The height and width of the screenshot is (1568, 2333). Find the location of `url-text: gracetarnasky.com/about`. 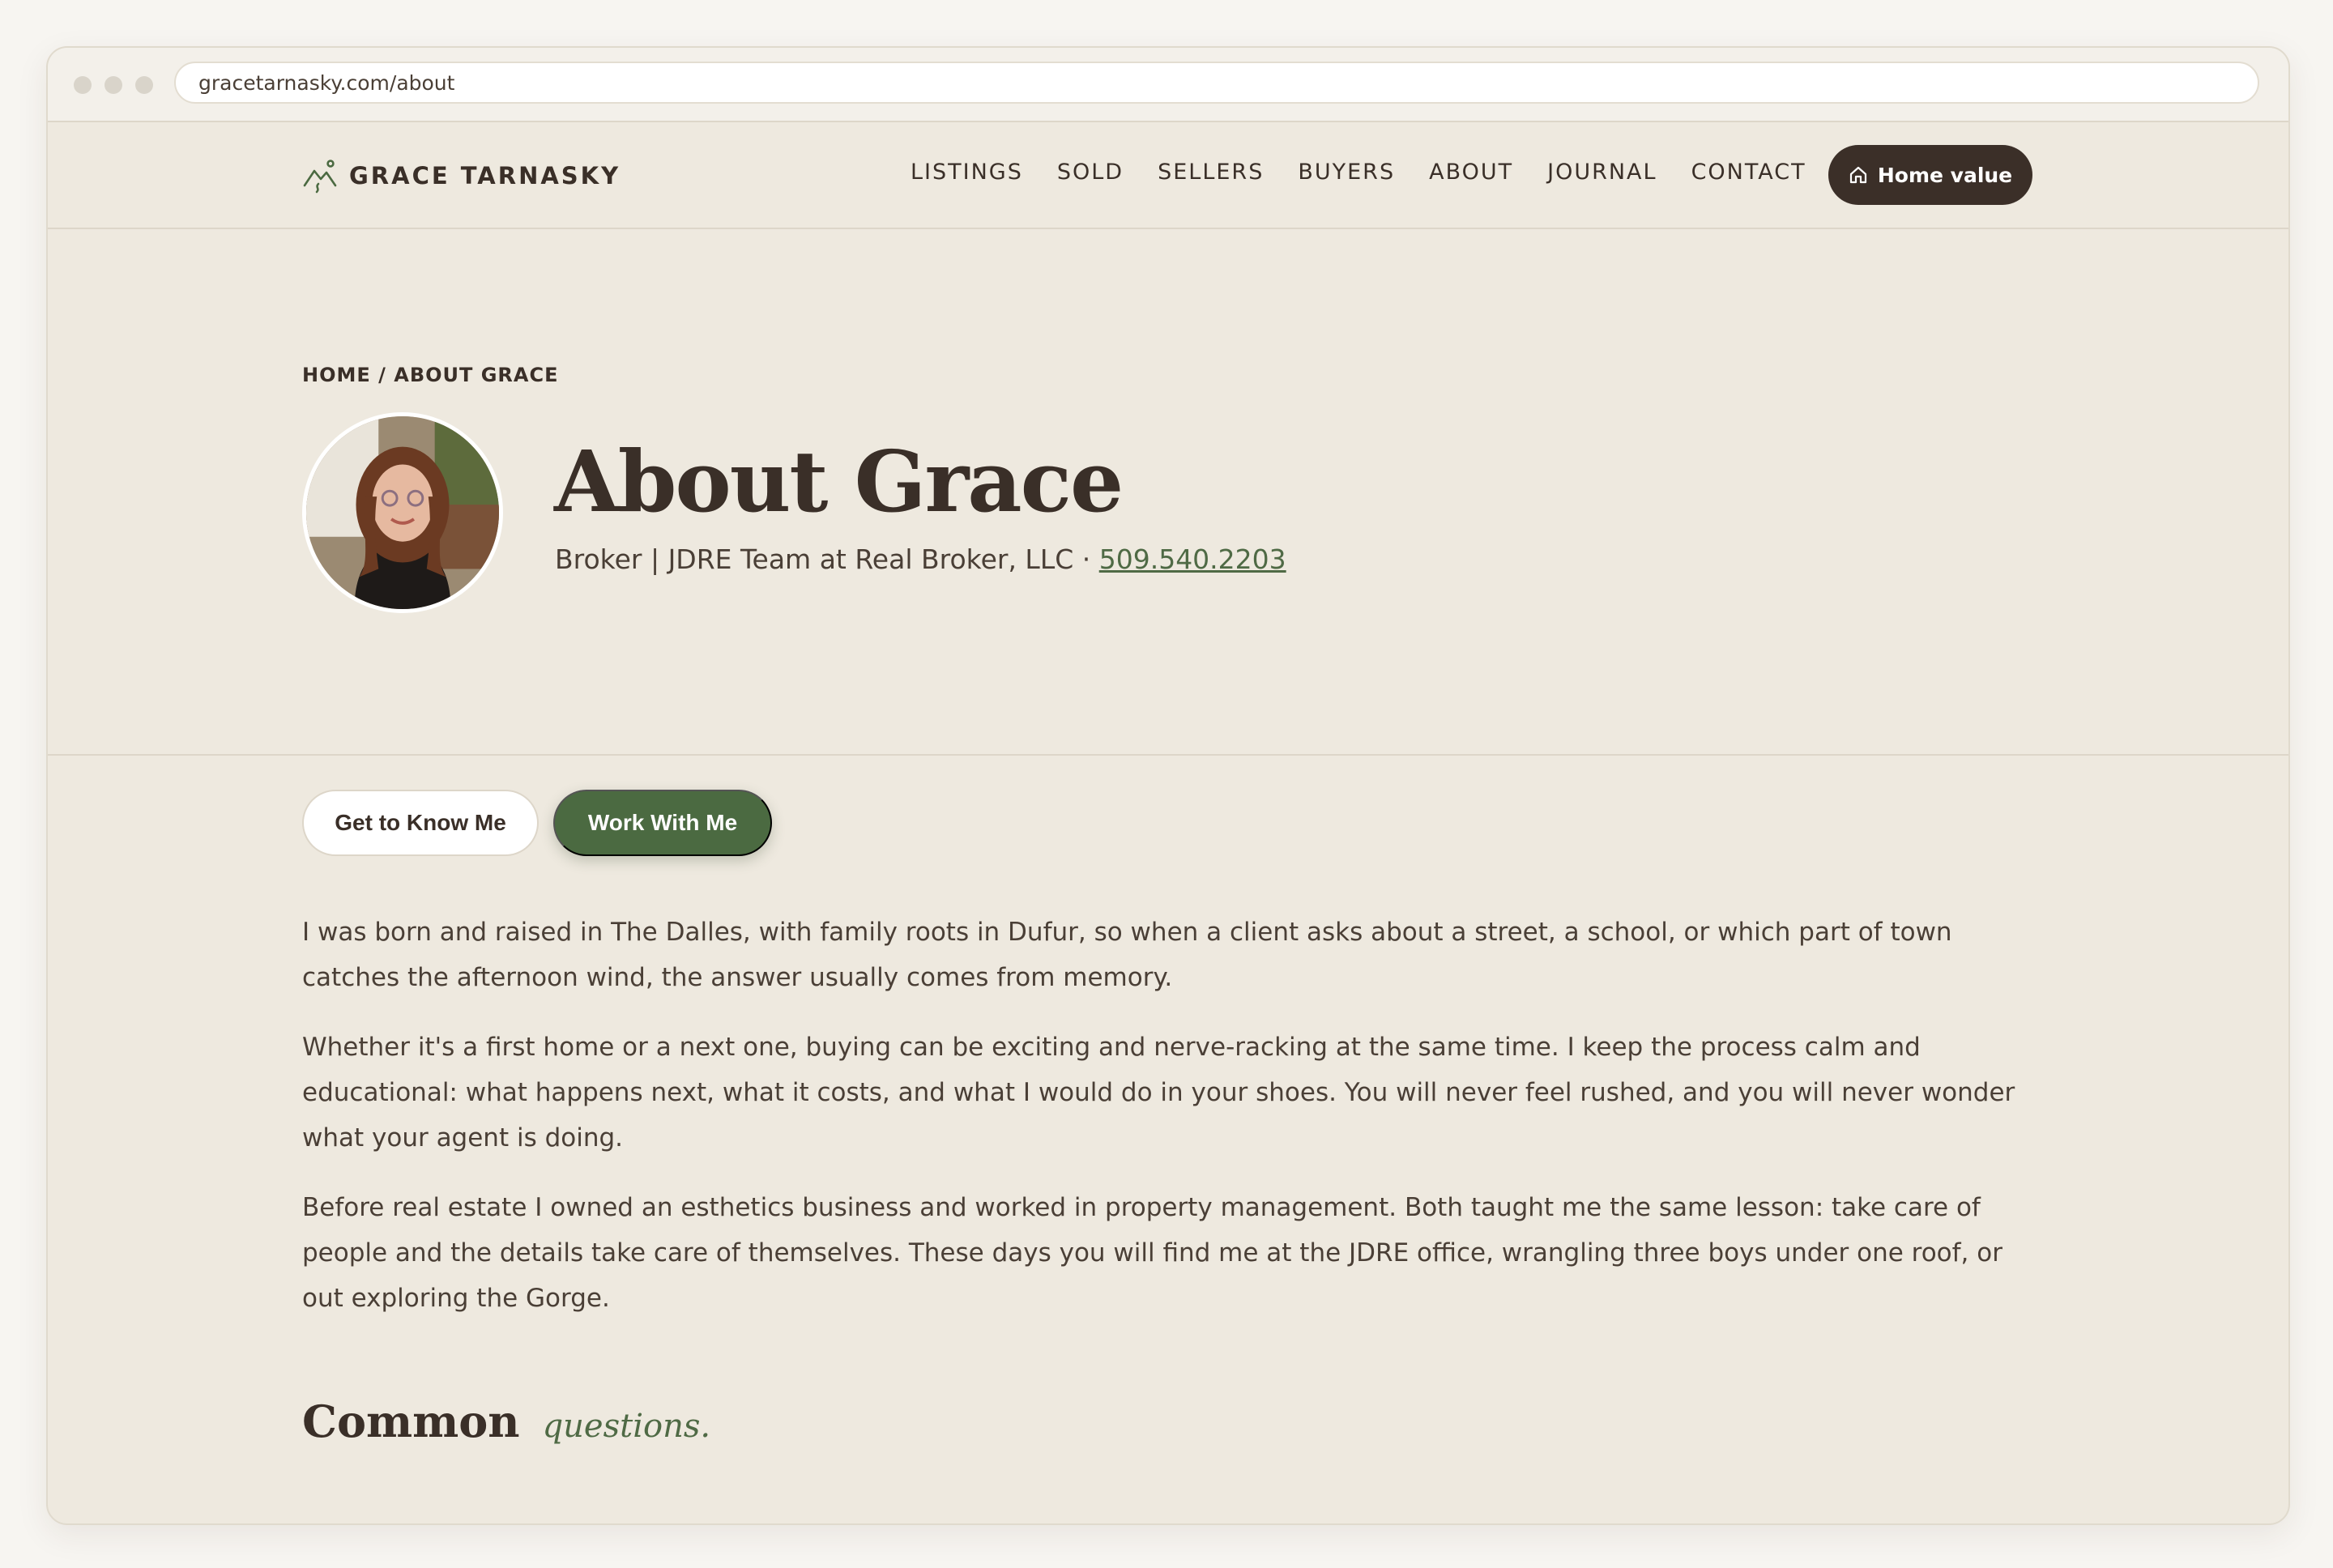

url-text: gracetarnasky.com/about is located at coordinates (326, 82).